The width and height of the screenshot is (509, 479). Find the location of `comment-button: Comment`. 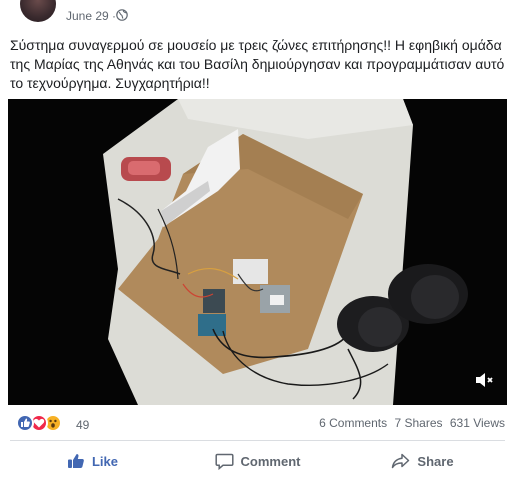

comment-button: Comment is located at coordinates (257, 461).